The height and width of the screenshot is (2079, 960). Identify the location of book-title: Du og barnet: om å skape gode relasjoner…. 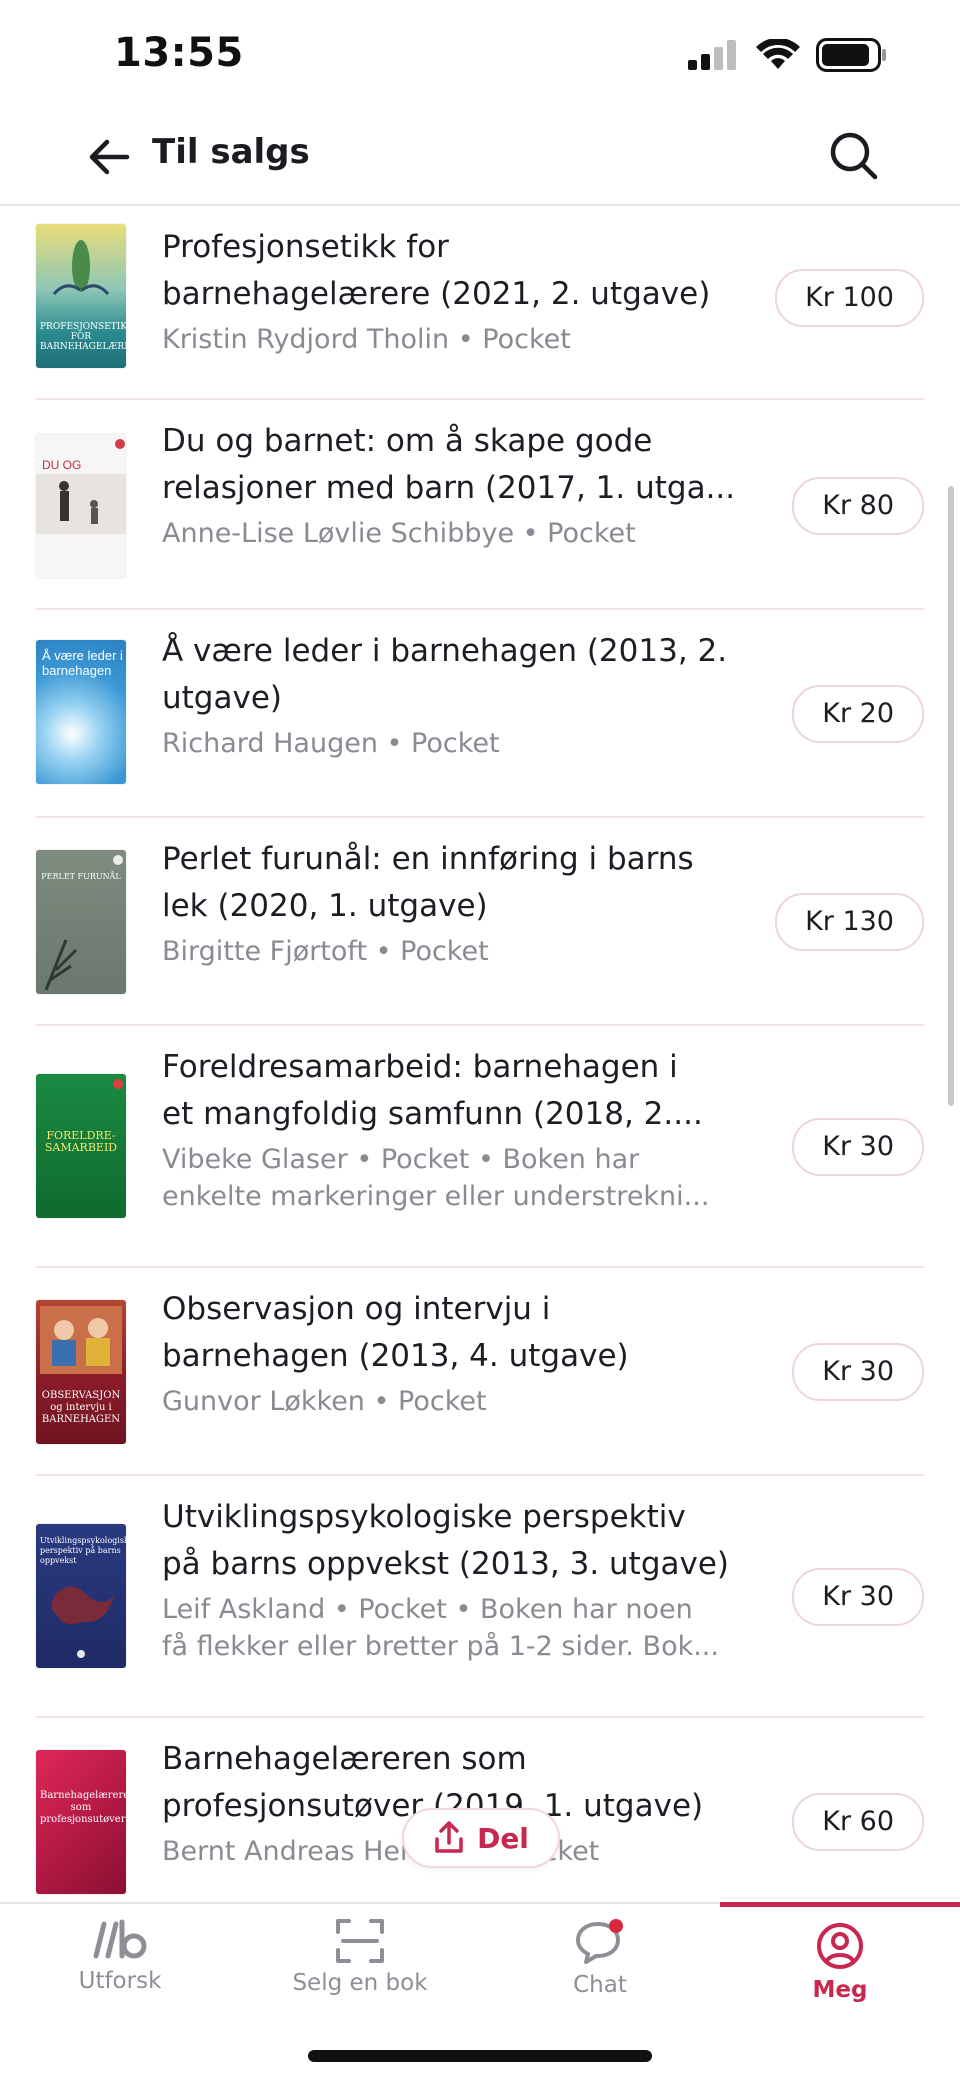
(472, 465).